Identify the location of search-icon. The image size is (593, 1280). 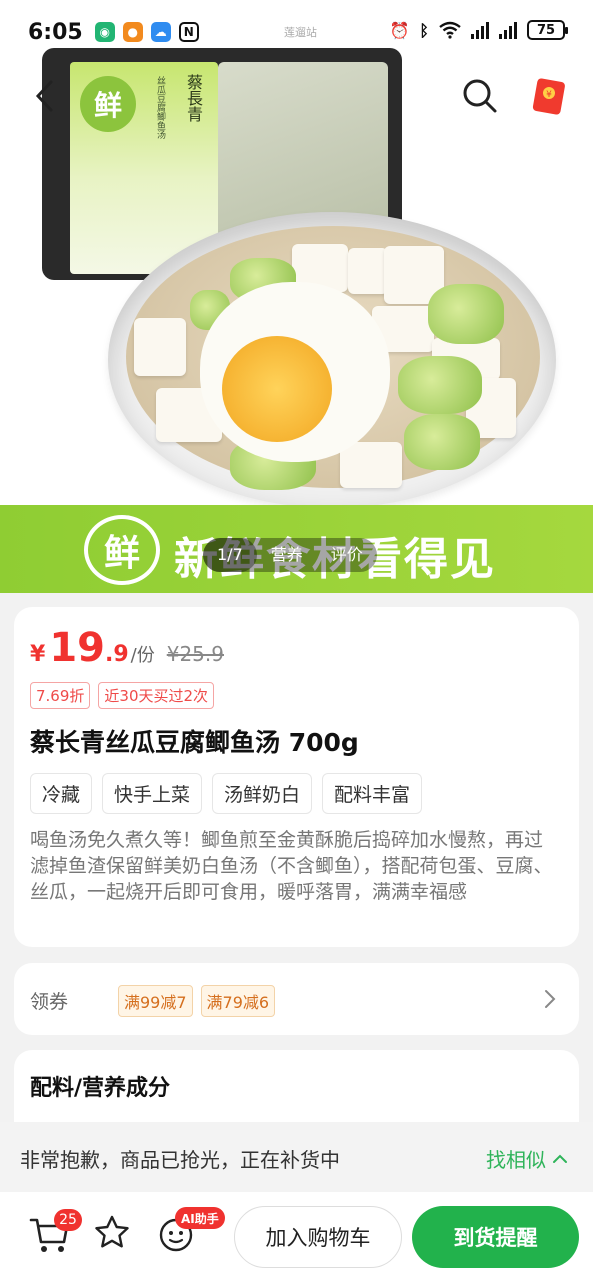
(480, 96).